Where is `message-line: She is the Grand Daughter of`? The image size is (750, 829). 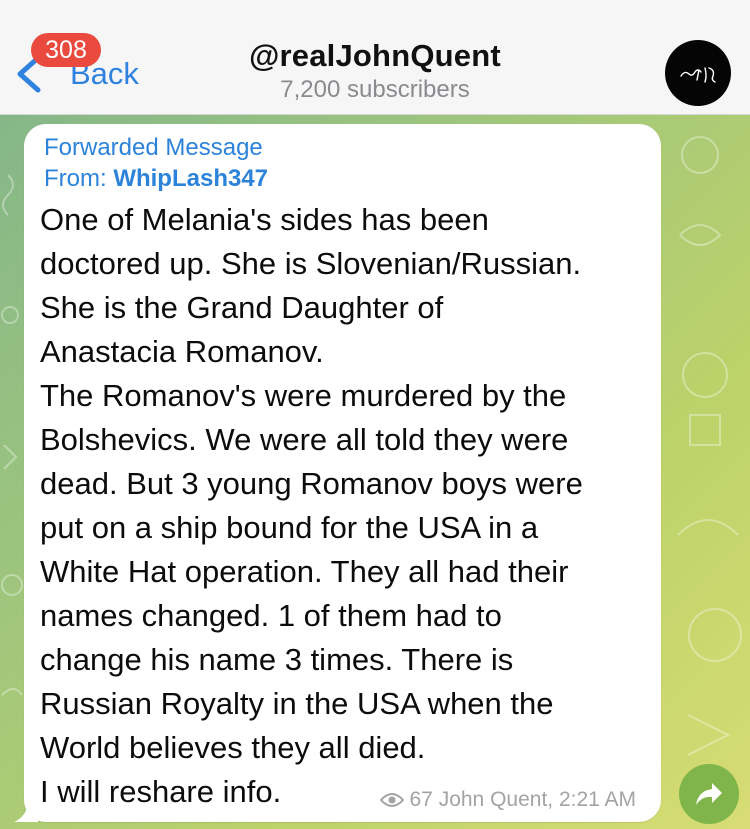 message-line: She is the Grand Daughter of is located at coordinates (242, 307).